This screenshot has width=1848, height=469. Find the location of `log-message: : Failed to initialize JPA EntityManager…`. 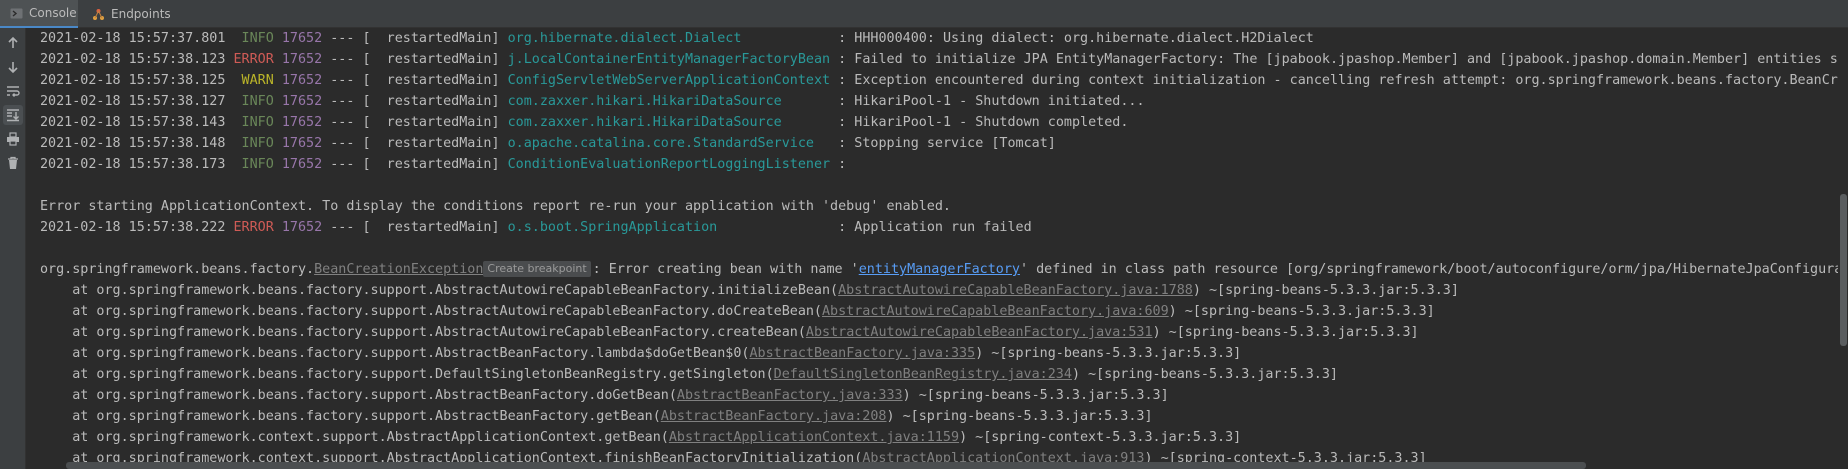

log-message: : Failed to initialize JPA EntityManager… is located at coordinates (1338, 59).